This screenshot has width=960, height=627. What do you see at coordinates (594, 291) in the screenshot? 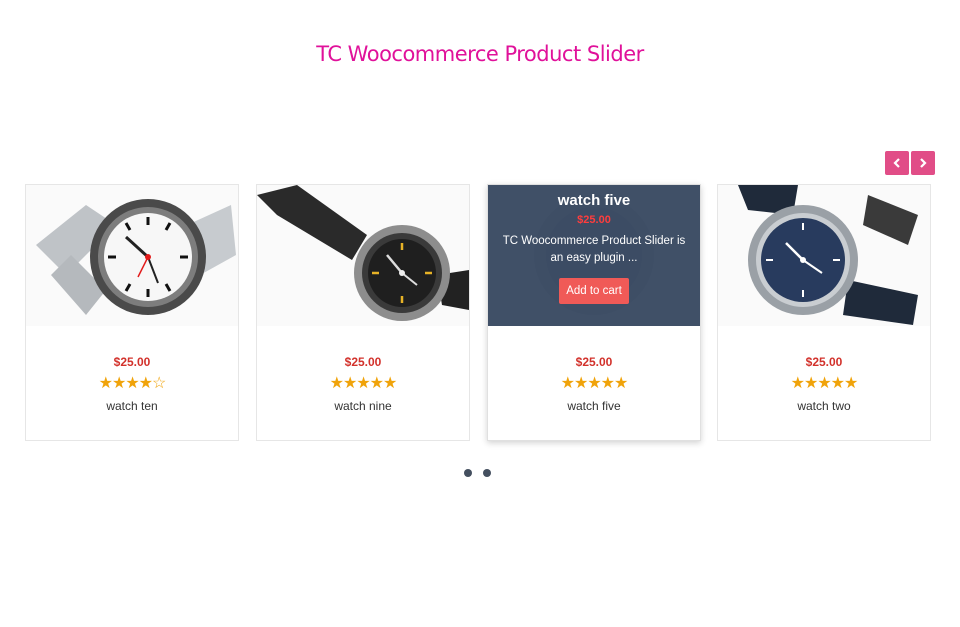
I see `add-to-cart-button: Add to cart` at bounding box center [594, 291].